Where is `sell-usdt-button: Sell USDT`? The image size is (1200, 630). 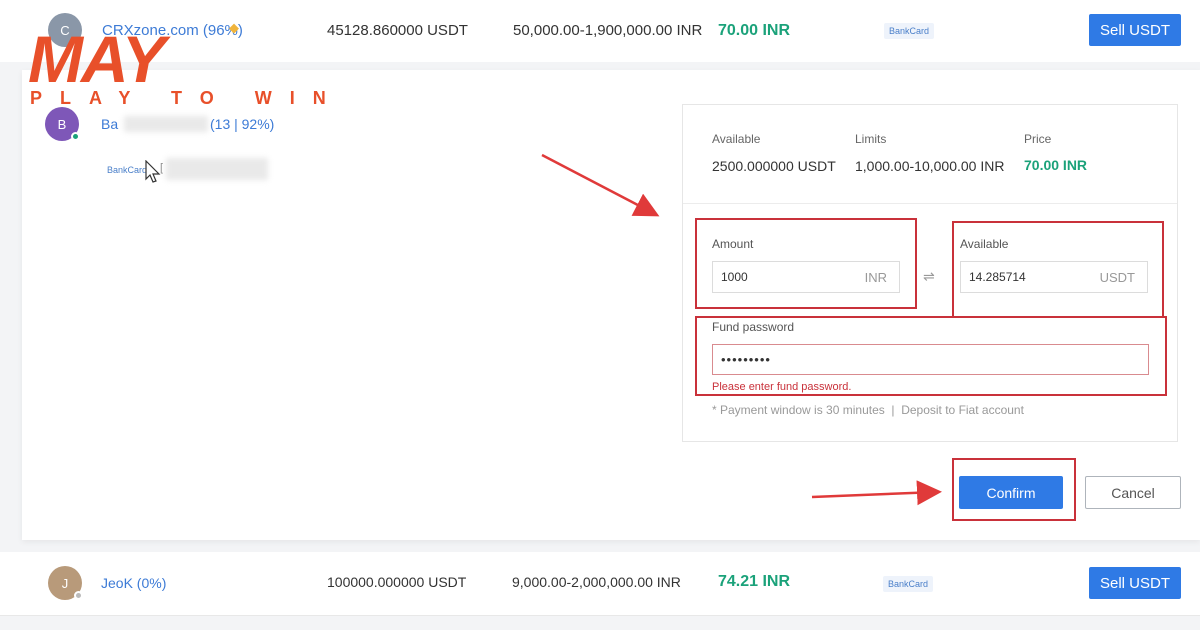
sell-usdt-button: Sell USDT is located at coordinates (1135, 583).